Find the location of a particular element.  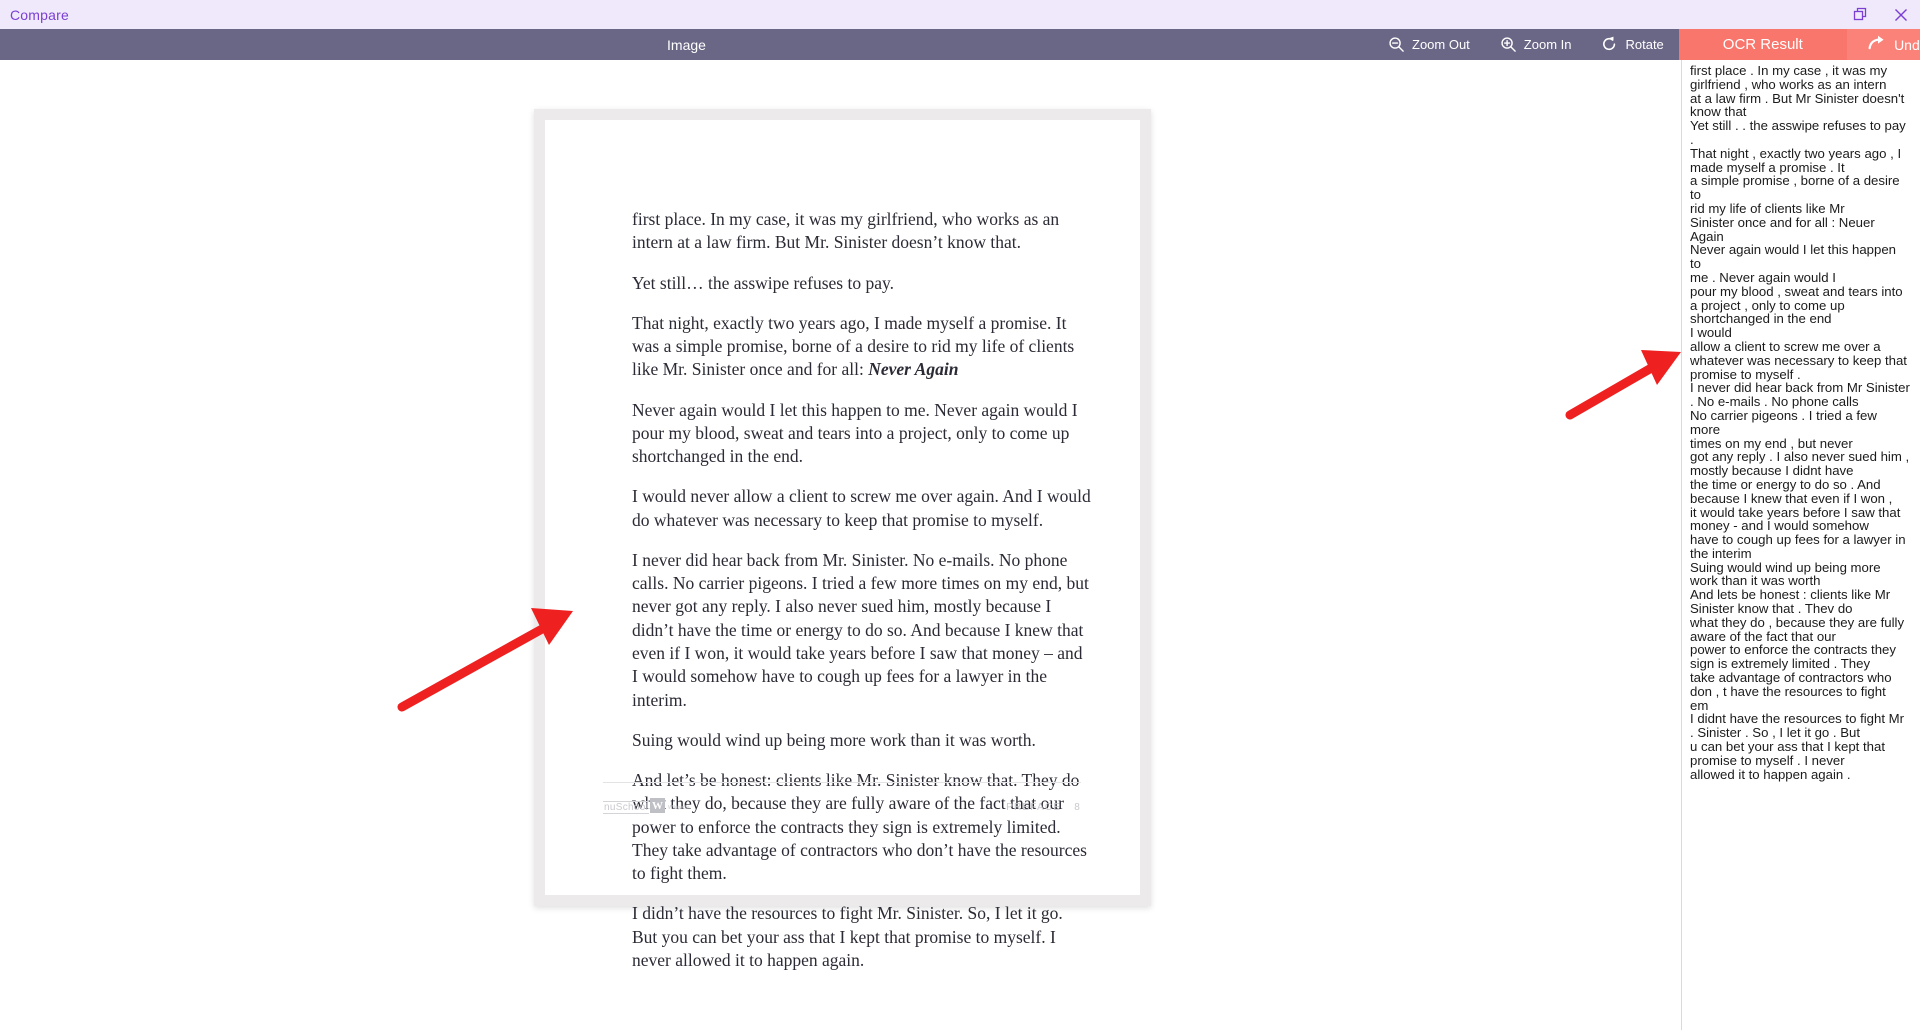

wikipedia-watermark: W Wikipedia is located at coordinates (670, 805).